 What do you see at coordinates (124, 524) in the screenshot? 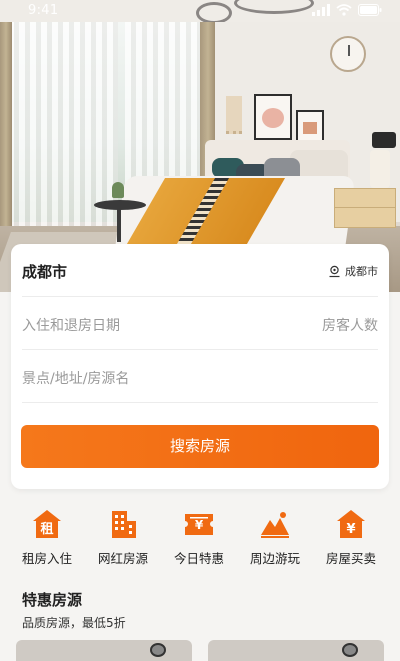
I see `building-icon` at bounding box center [124, 524].